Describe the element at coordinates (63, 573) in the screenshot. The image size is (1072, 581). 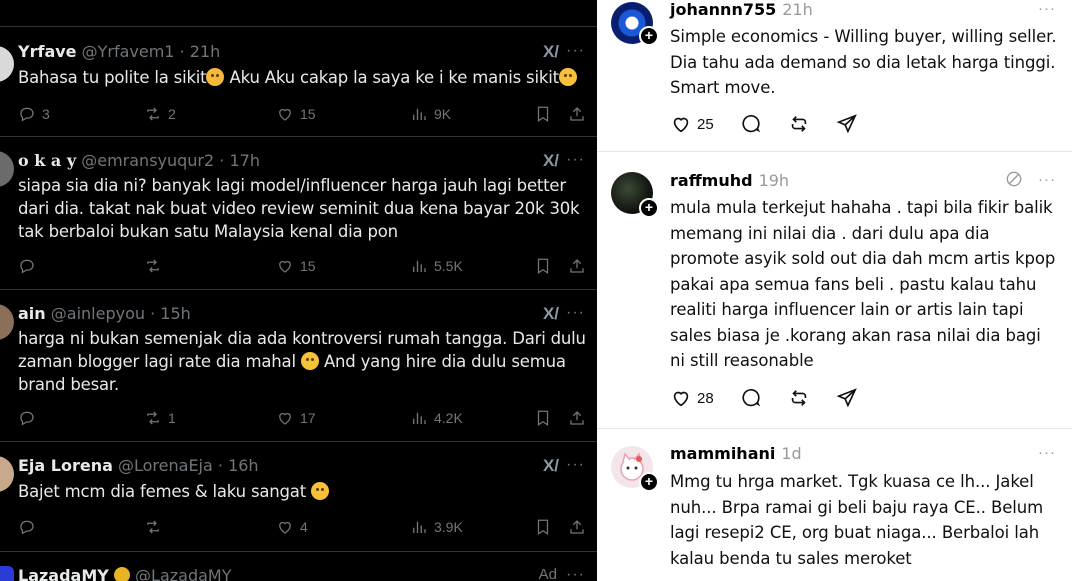
I see `display-name: LazadaMY` at that location.